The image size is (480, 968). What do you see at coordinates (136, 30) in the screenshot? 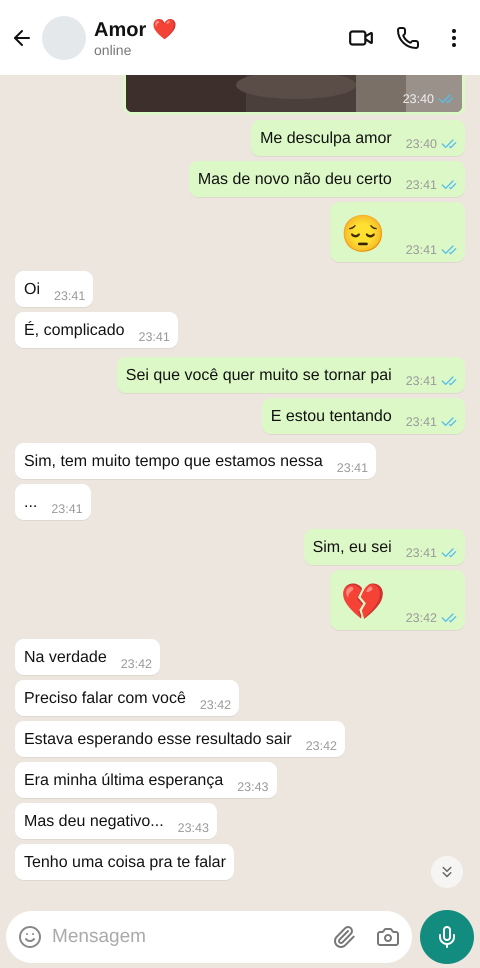
I see `contact-name: Amor ❤` at bounding box center [136, 30].